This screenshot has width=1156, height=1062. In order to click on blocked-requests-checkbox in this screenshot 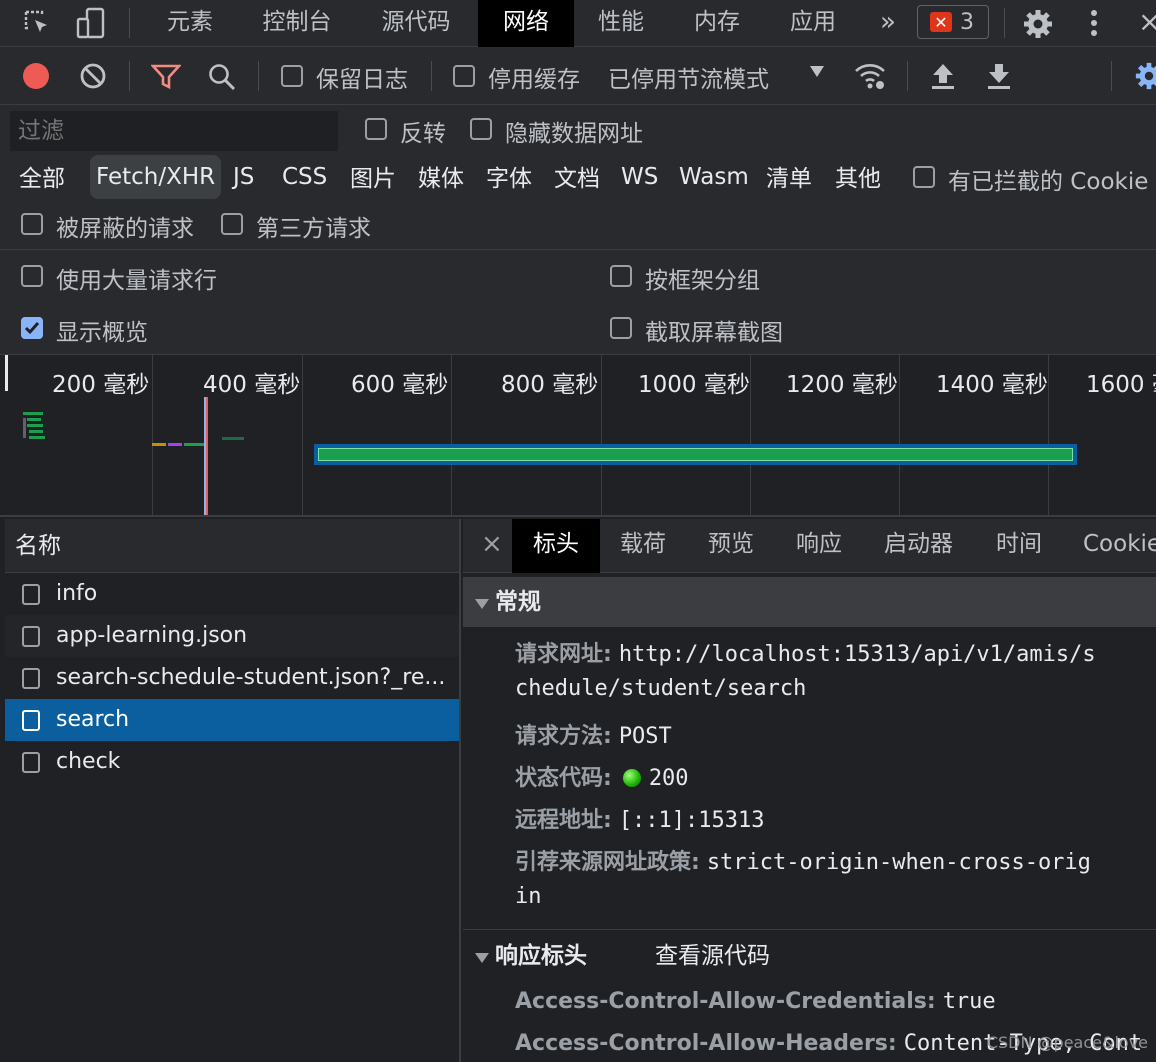, I will do `click(32, 224)`.